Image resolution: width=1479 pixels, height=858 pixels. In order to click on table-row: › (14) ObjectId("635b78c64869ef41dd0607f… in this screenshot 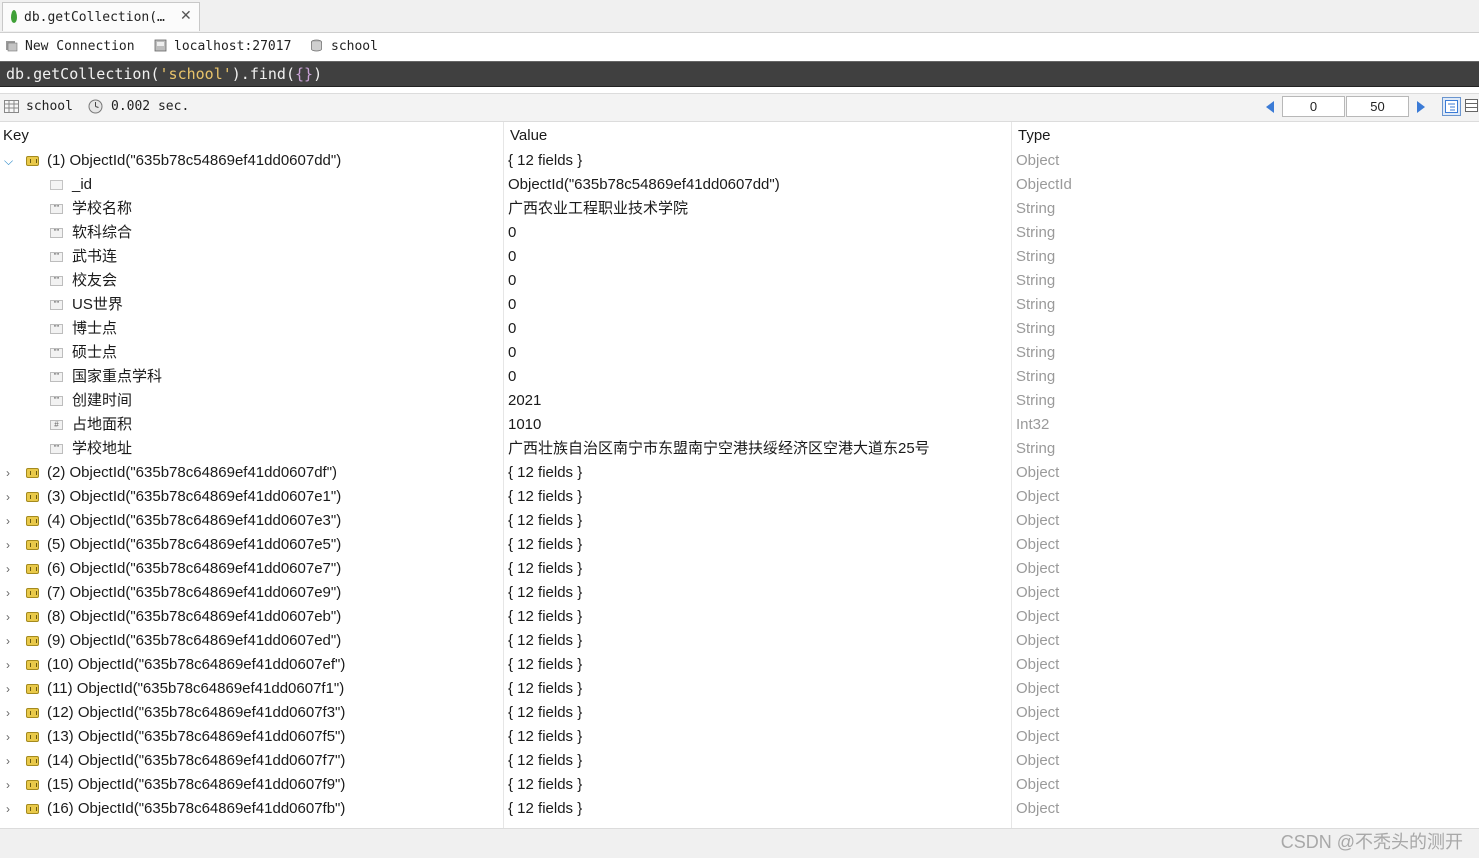, I will do `click(739, 761)`.